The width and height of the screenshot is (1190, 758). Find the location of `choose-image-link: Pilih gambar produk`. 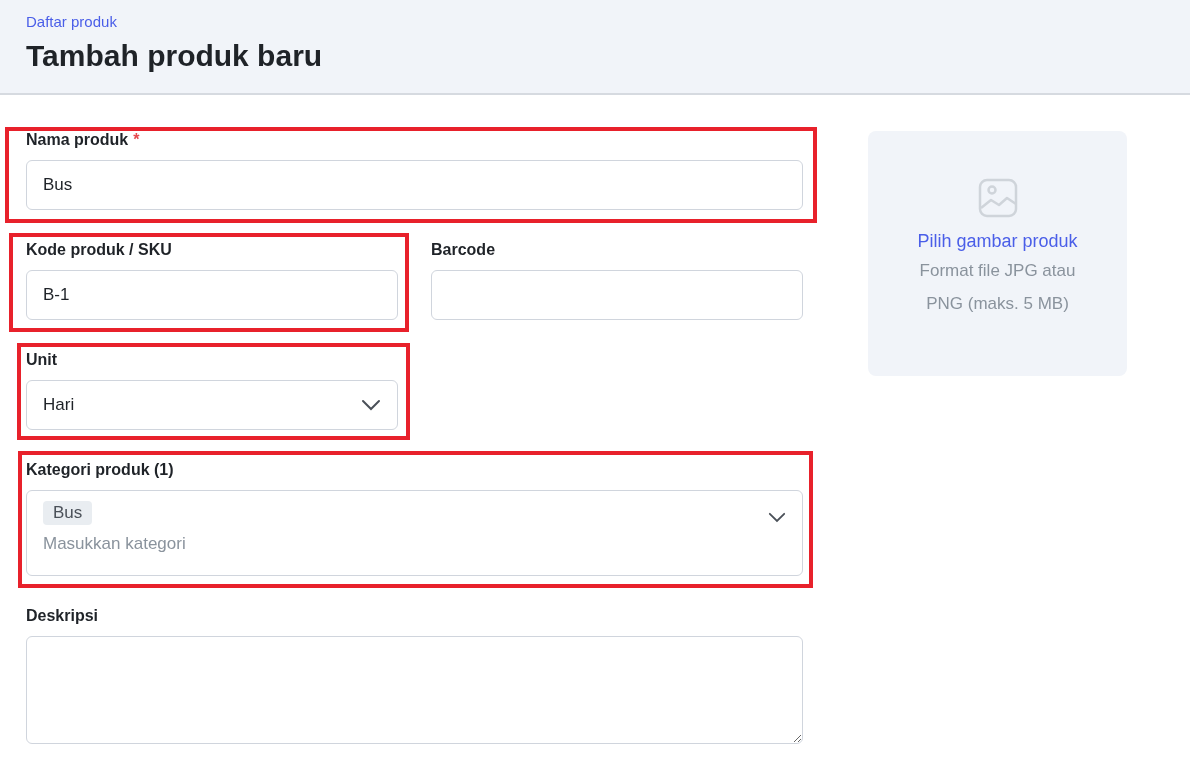

choose-image-link: Pilih gambar produk is located at coordinates (997, 241).